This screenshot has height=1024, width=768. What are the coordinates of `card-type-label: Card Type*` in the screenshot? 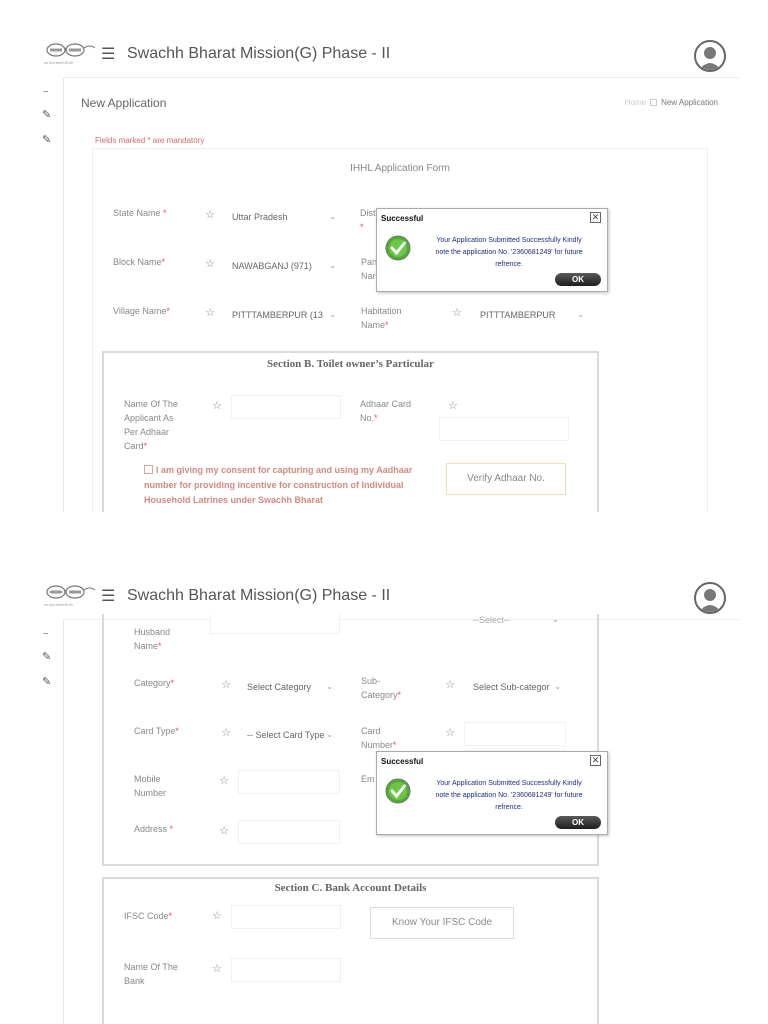 It's located at (156, 731).